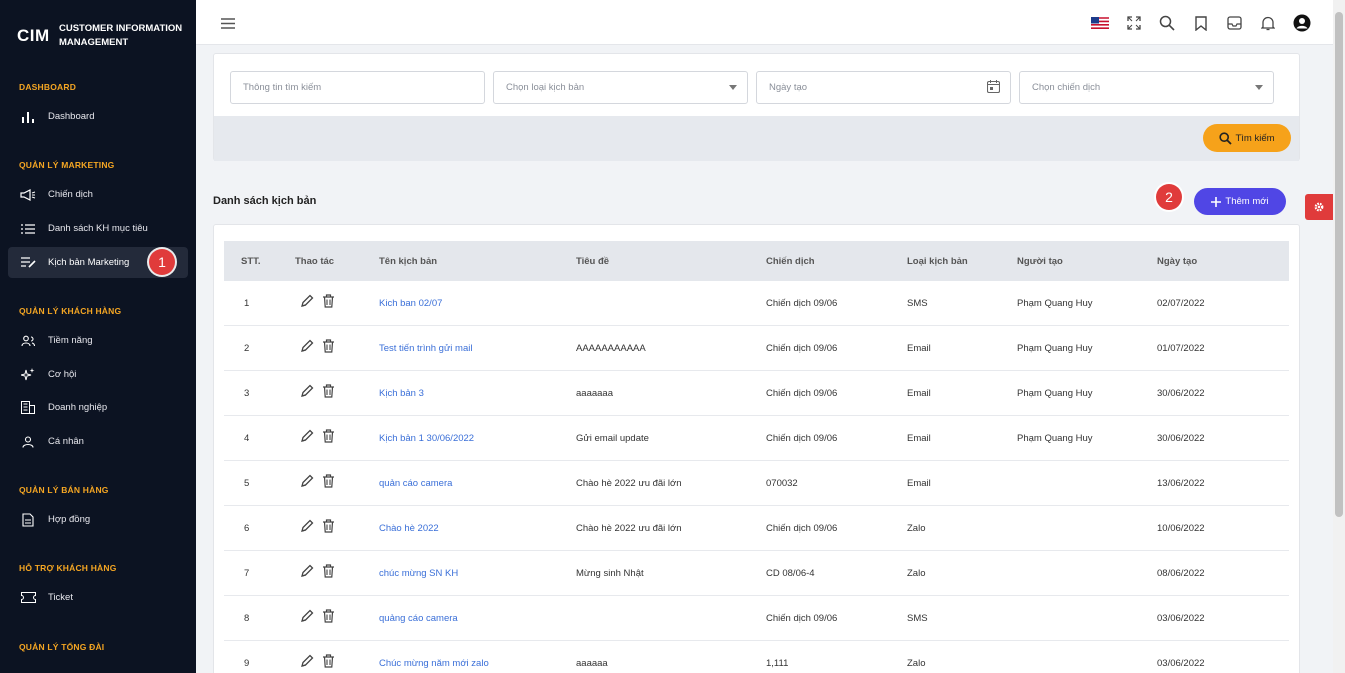 The height and width of the screenshot is (673, 1345). What do you see at coordinates (70, 194) in the screenshot?
I see `sidebar-item-label: Chiến dịch` at bounding box center [70, 194].